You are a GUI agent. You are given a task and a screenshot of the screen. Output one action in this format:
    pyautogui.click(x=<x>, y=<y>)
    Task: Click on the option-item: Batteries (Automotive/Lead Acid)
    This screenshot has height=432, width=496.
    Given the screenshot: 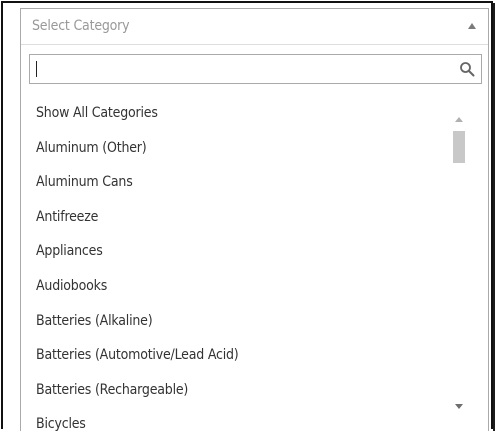 What is the action you would take?
    pyautogui.click(x=137, y=355)
    